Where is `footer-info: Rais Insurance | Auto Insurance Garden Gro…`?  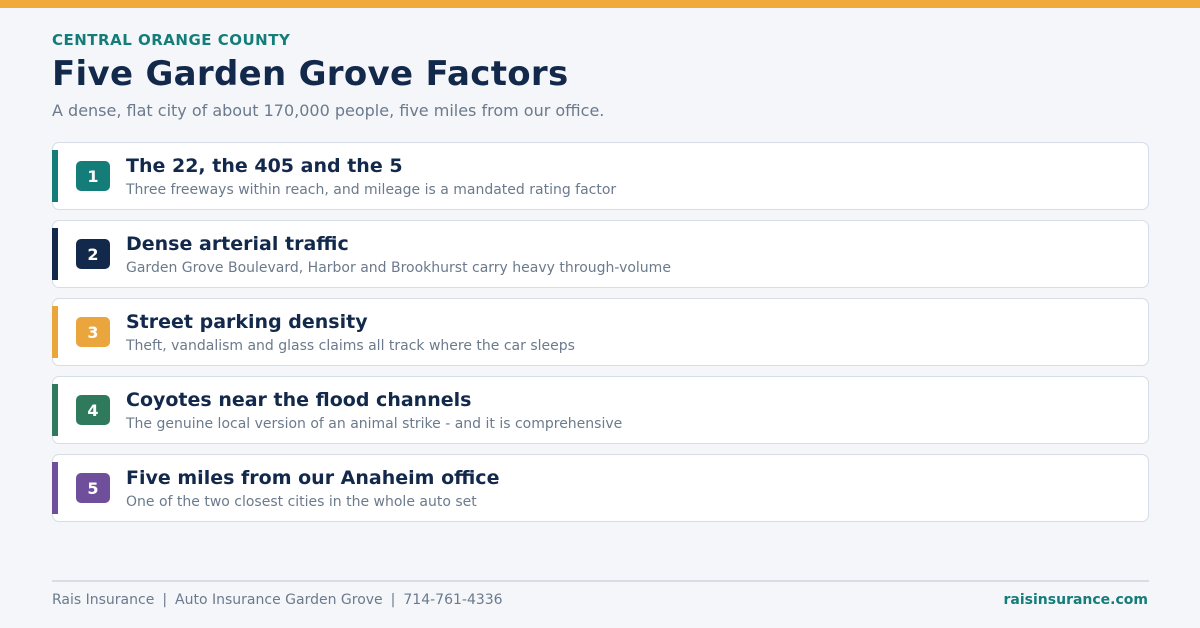
footer-info: Rais Insurance | Auto Insurance Garden Gro… is located at coordinates (277, 600).